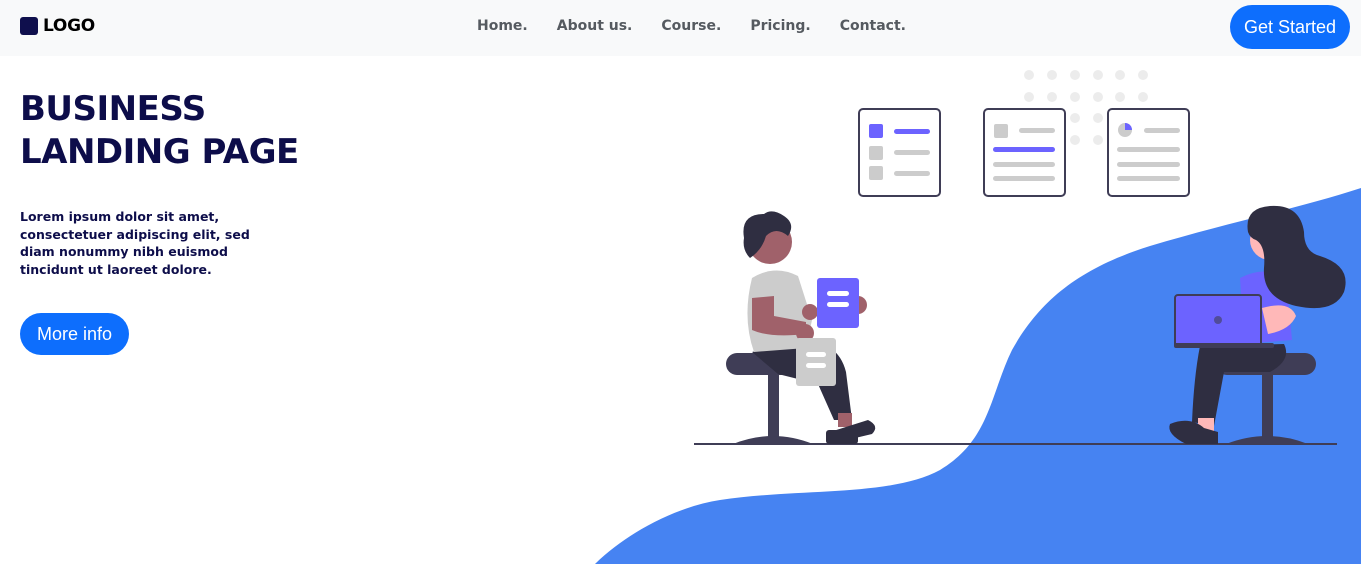 Image resolution: width=1361 pixels, height=564 pixels. I want to click on nav-link-pricing: Pricing., so click(780, 28).